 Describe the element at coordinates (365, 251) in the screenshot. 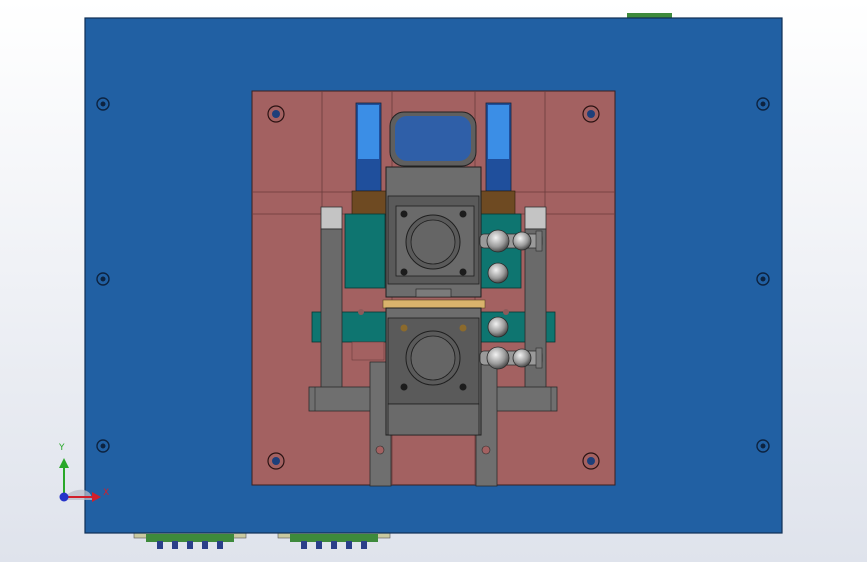

I see `teal-block-upper-left` at that location.